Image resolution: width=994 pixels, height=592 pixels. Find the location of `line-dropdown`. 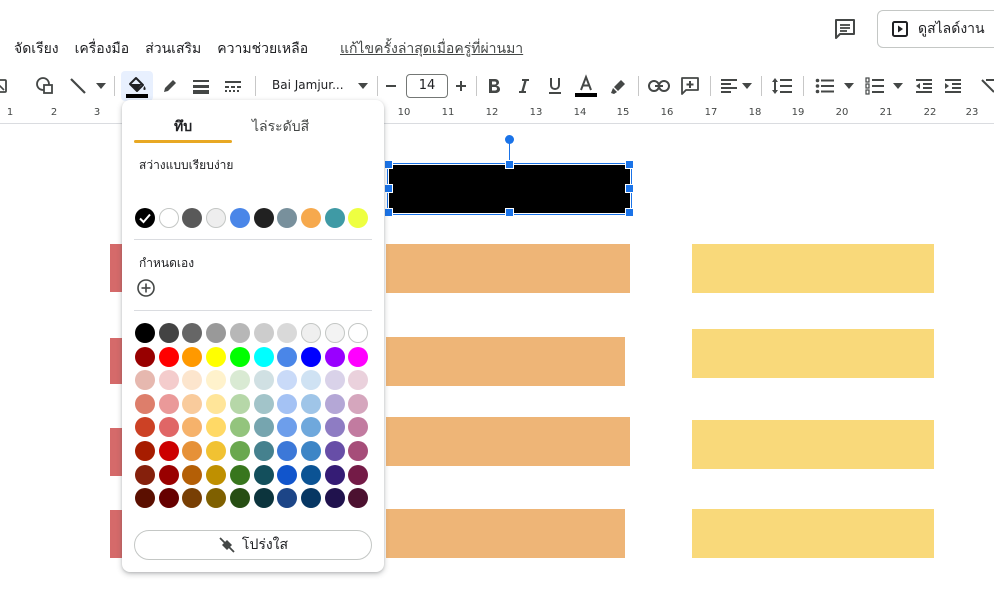

line-dropdown is located at coordinates (101, 86).